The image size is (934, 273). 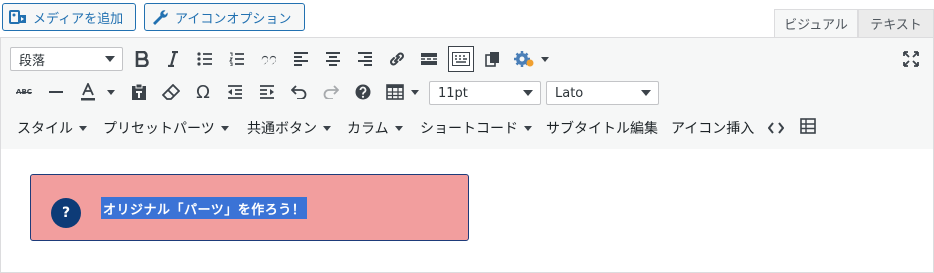 What do you see at coordinates (453, 93) in the screenshot?
I see `font-size-value: 11pt` at bounding box center [453, 93].